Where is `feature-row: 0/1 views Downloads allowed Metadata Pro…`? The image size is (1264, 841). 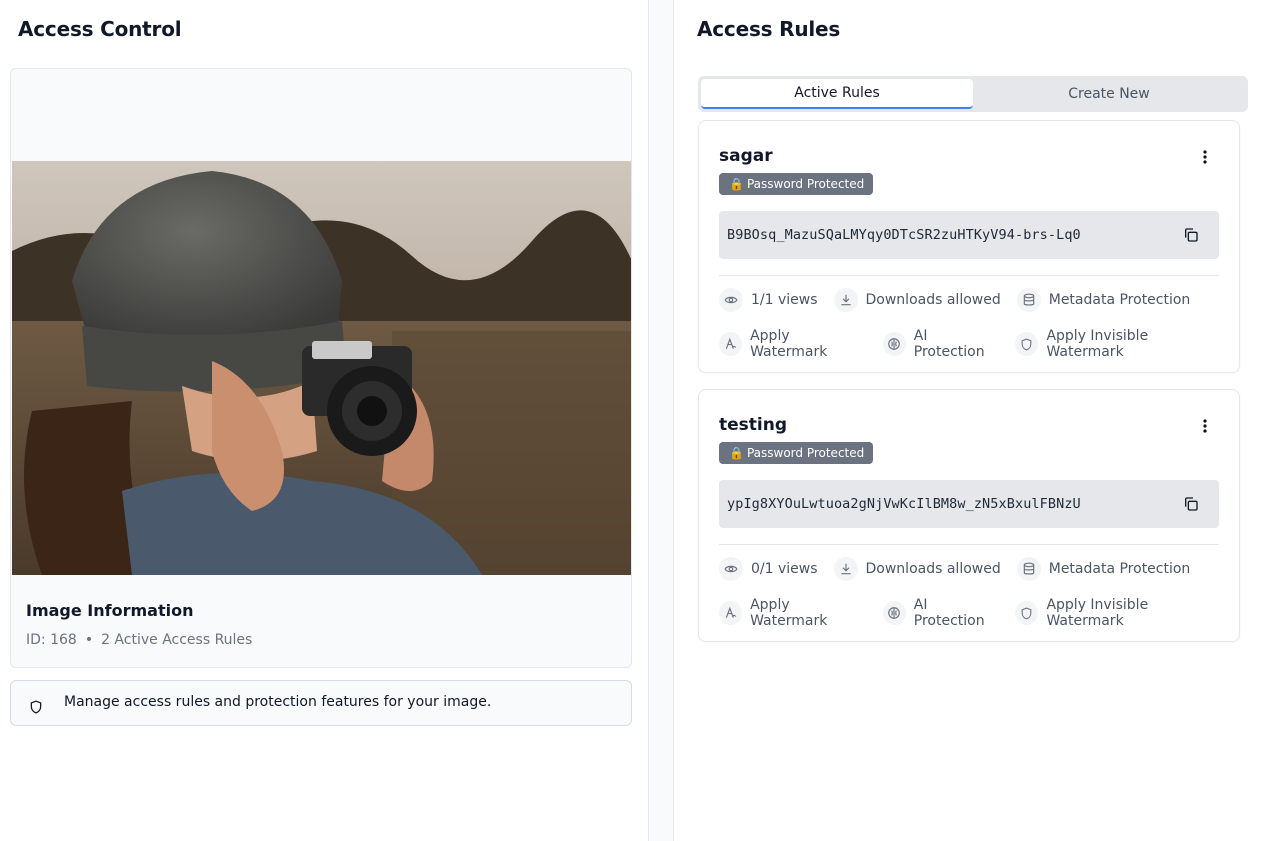
feature-row: 0/1 views Downloads allowed Metadata Pro… is located at coordinates (962, 569).